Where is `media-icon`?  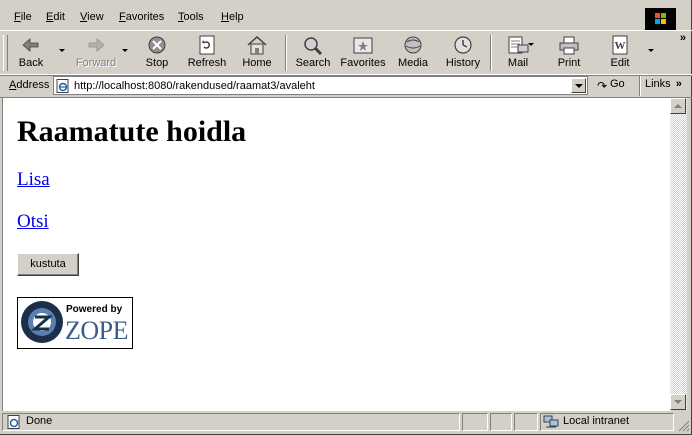 media-icon is located at coordinates (413, 45).